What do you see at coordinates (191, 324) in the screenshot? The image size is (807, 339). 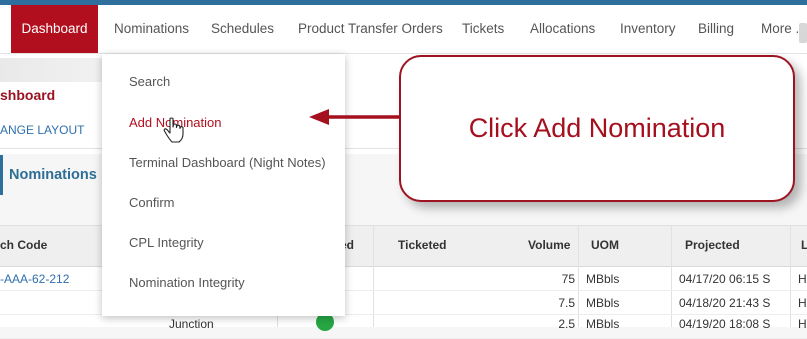 I see `row-location: Junction` at bounding box center [191, 324].